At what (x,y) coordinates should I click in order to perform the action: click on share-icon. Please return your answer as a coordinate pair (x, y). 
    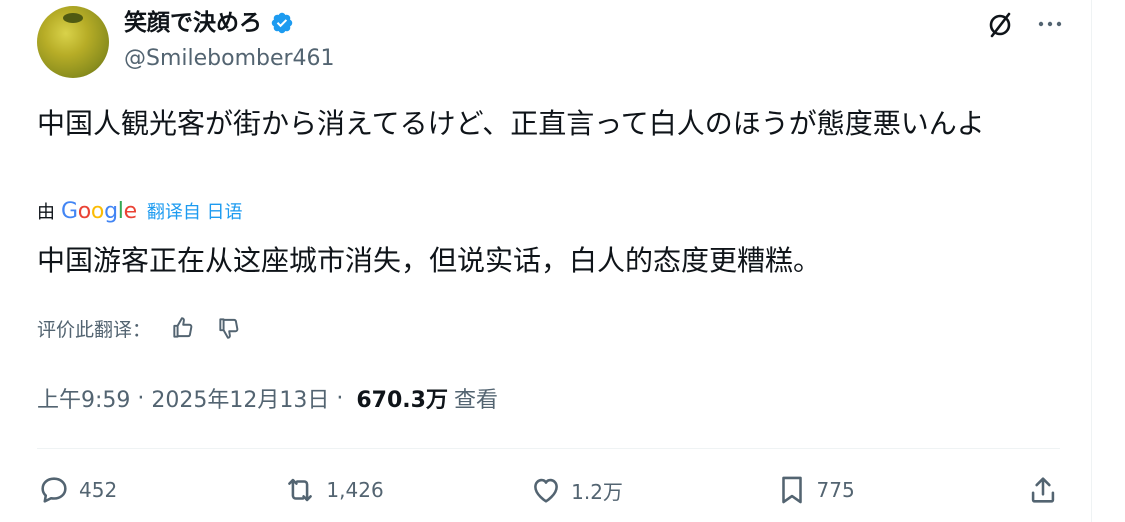
    Looking at the image, I should click on (1043, 490).